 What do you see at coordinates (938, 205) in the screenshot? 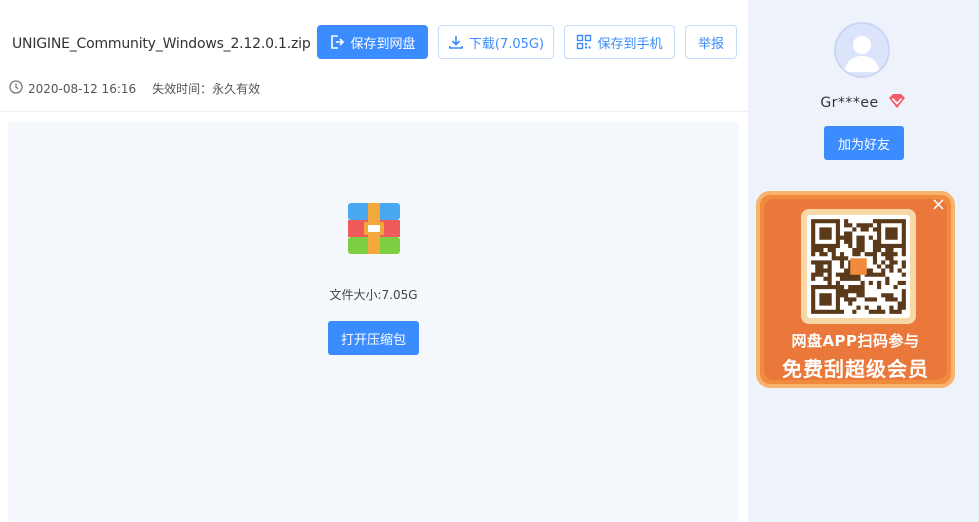
I see `close-icon: ×` at bounding box center [938, 205].